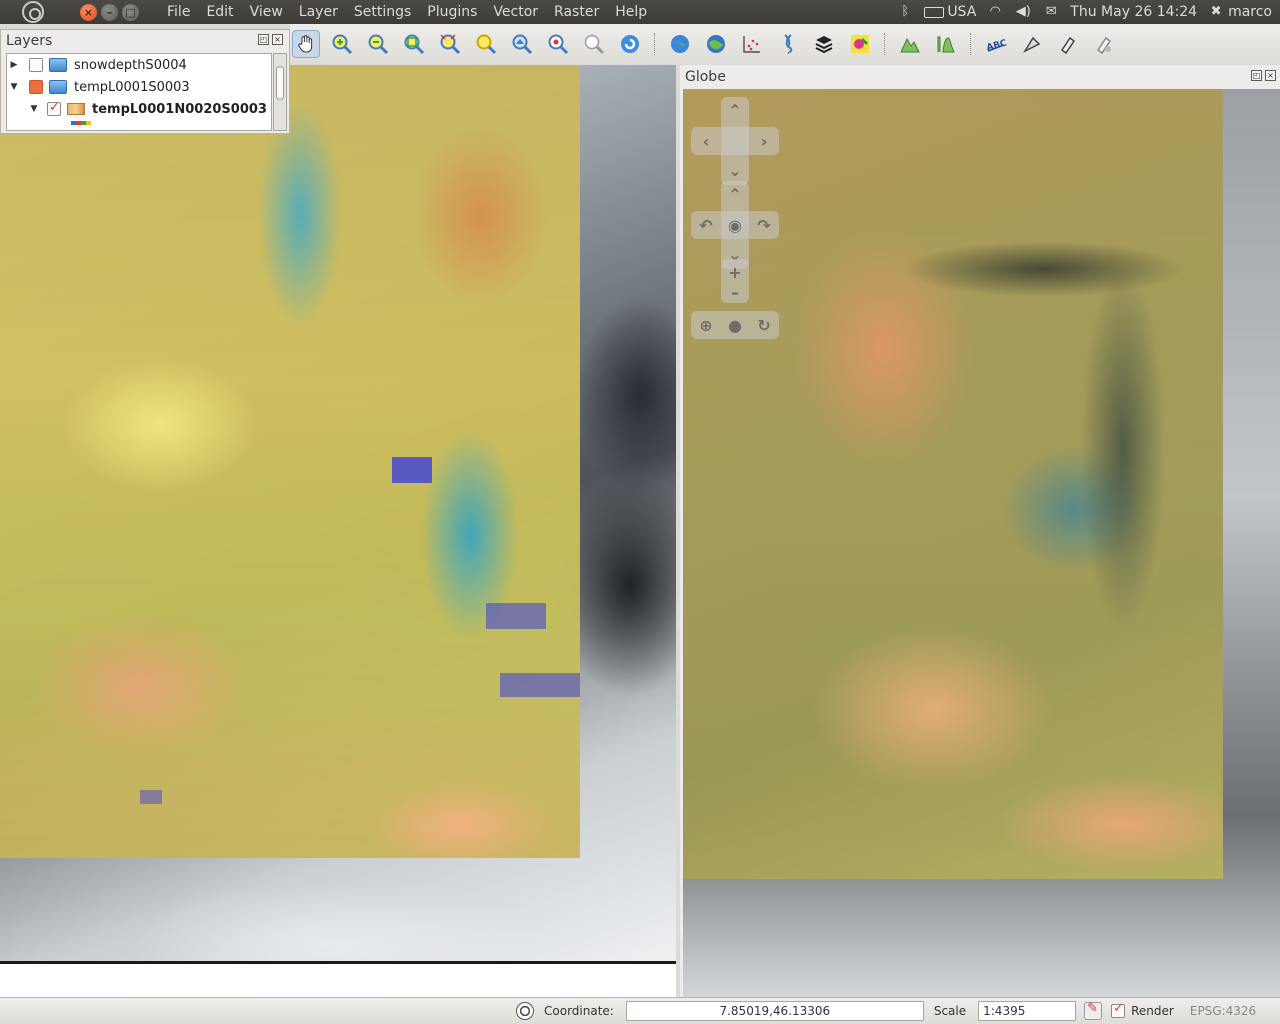 The height and width of the screenshot is (1024, 1280). What do you see at coordinates (576, 12) in the screenshot?
I see `menu-raster: Raster` at bounding box center [576, 12].